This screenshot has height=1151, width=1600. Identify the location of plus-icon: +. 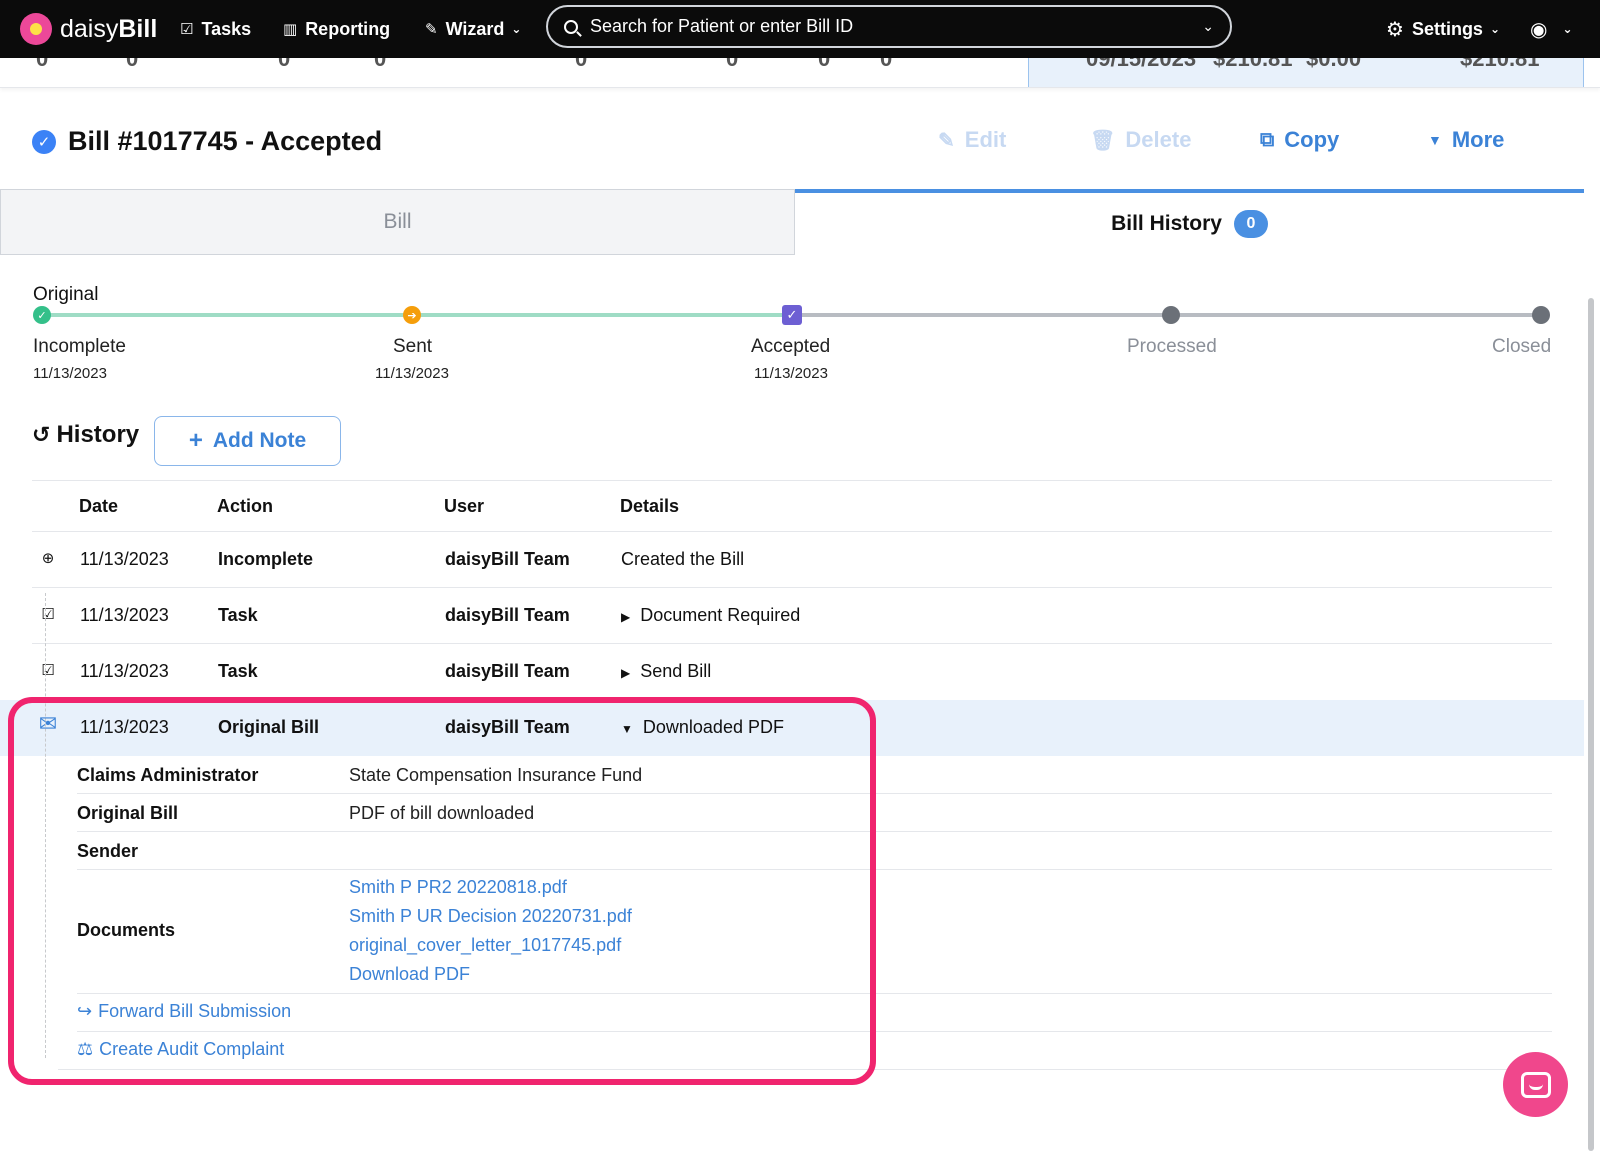
(195, 440).